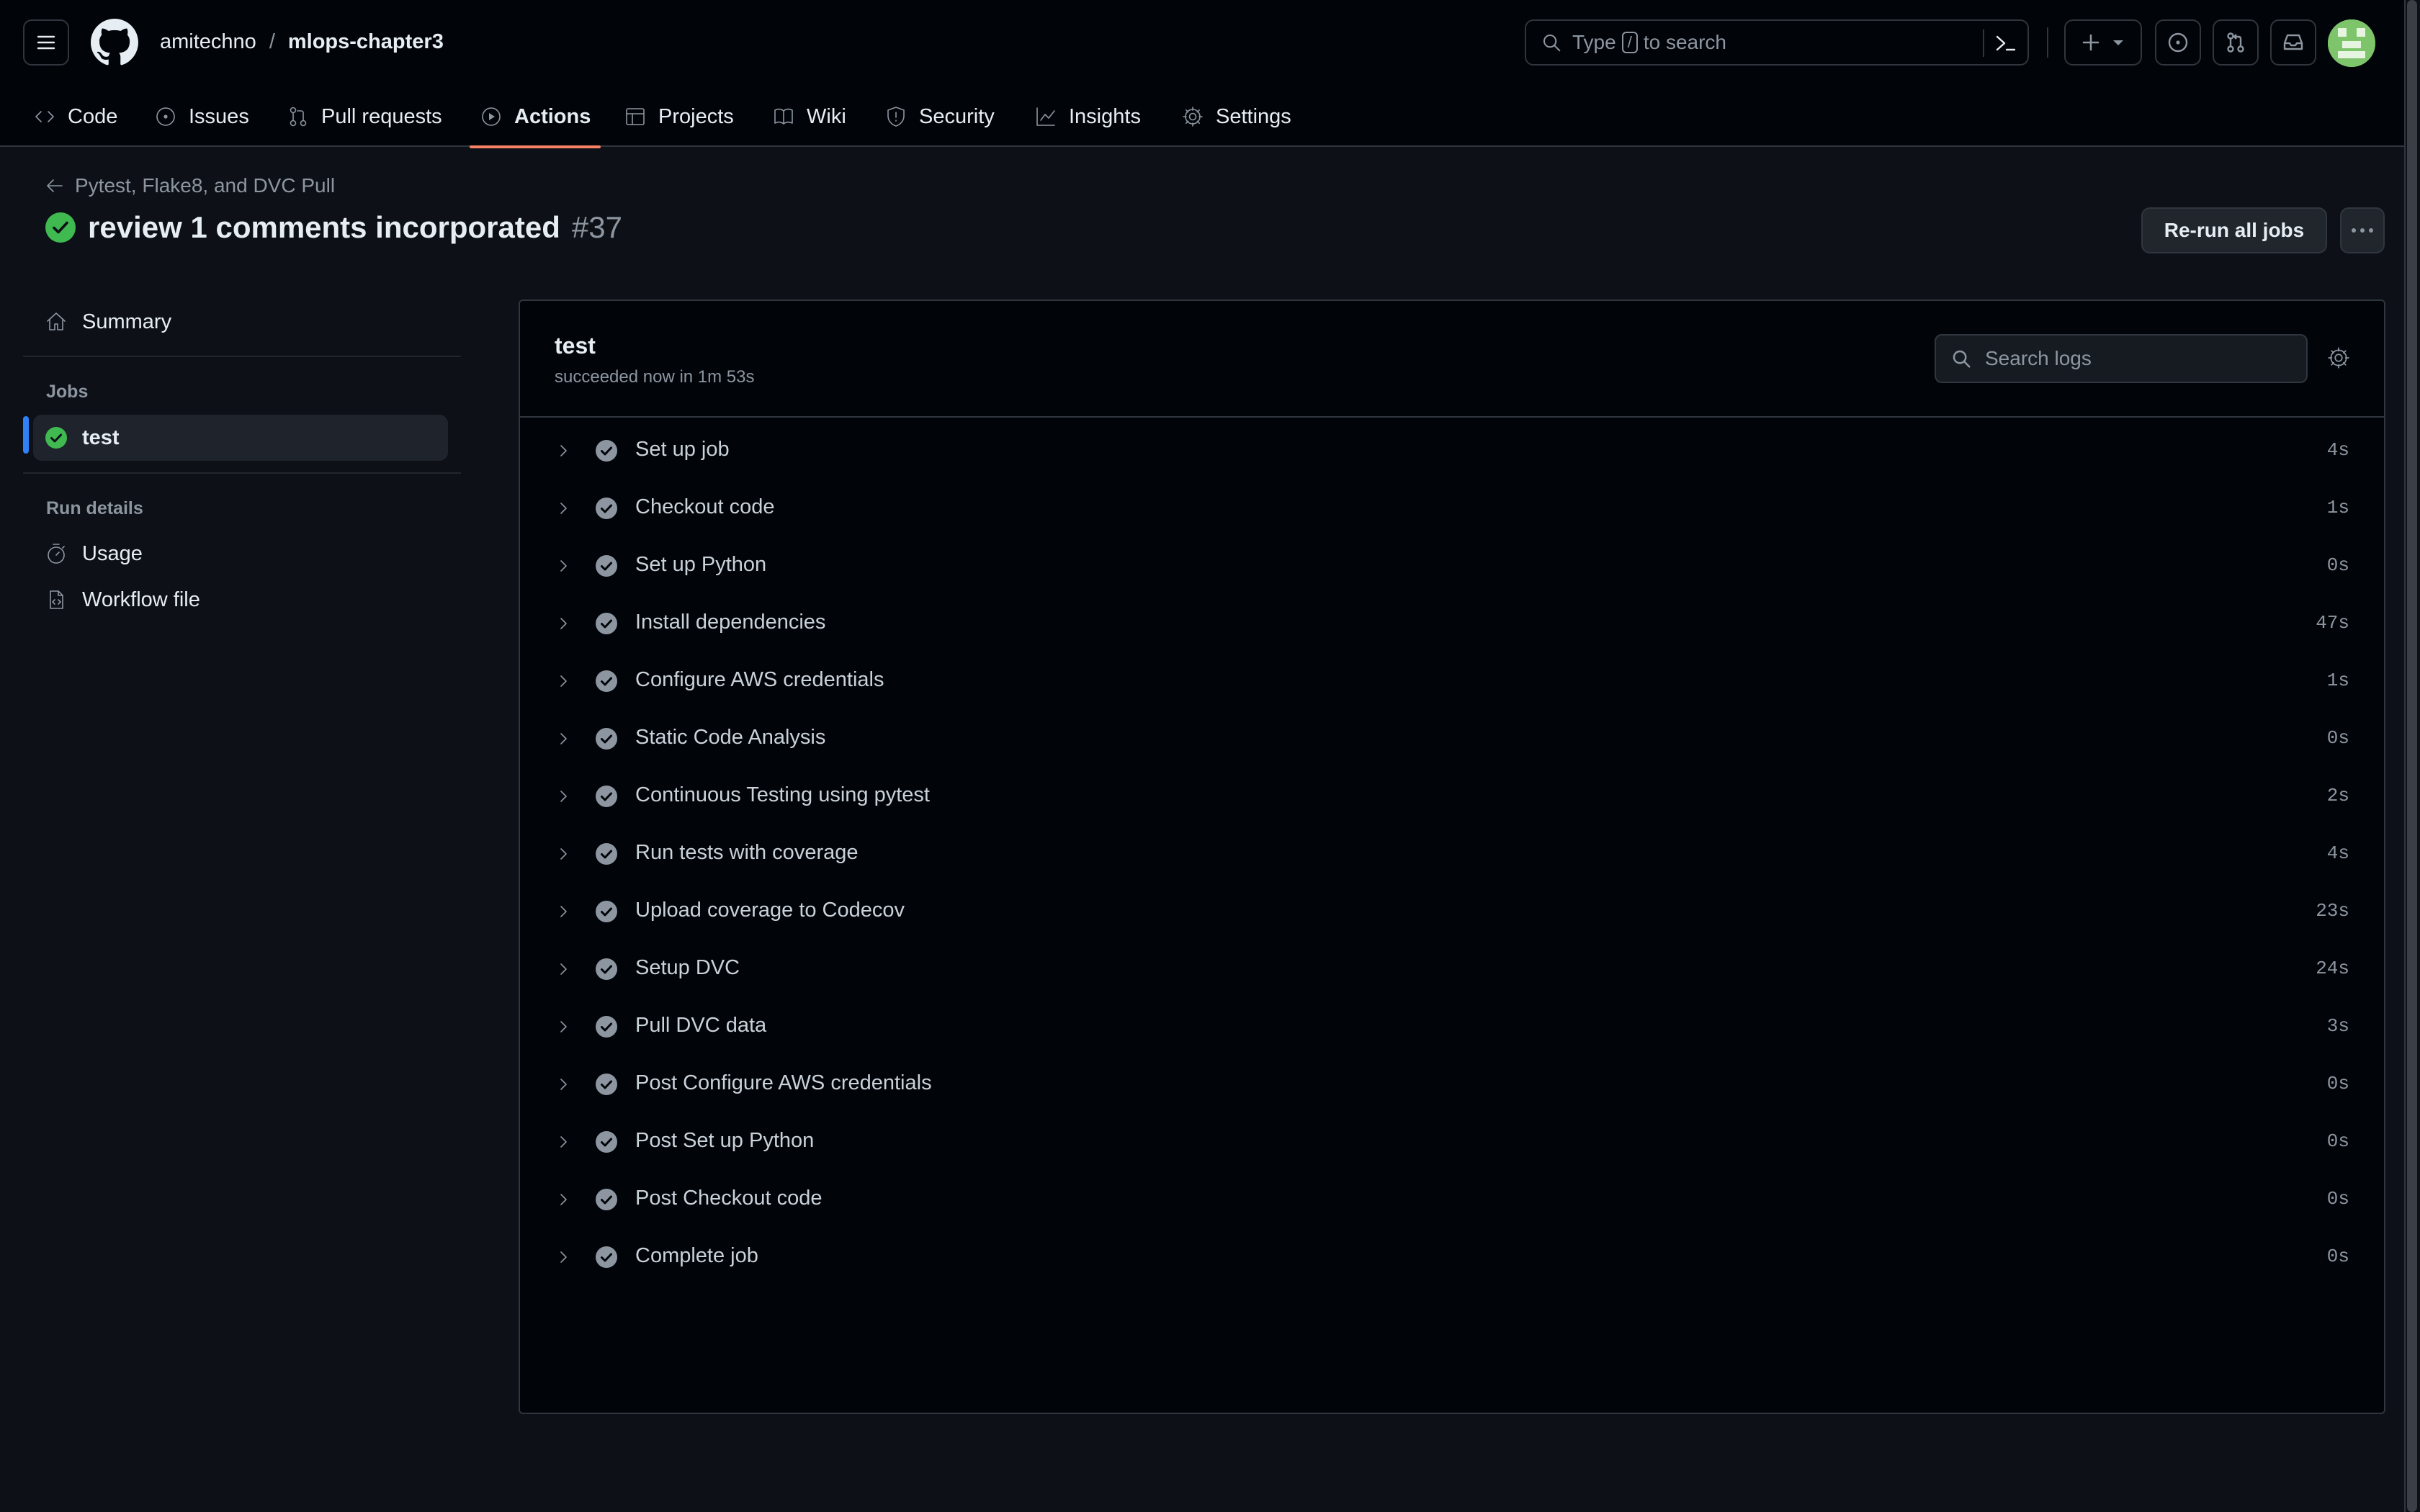  I want to click on run-details-heading: Run details, so click(94, 508).